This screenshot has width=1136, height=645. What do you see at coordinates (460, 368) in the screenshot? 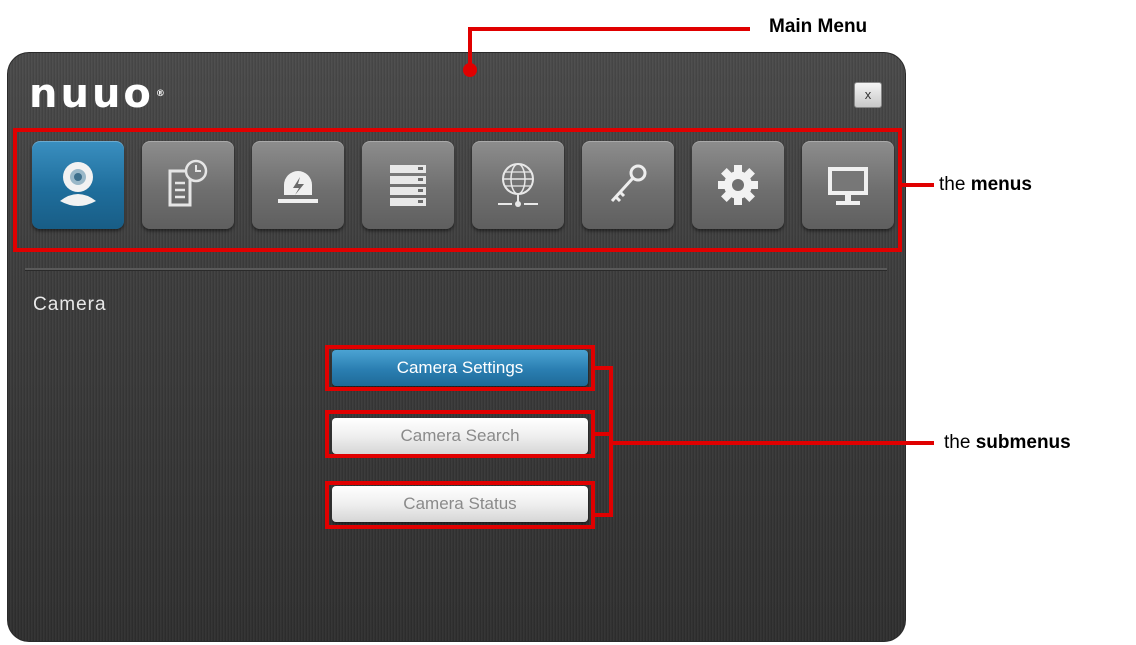
I see `submenu-box-settings` at bounding box center [460, 368].